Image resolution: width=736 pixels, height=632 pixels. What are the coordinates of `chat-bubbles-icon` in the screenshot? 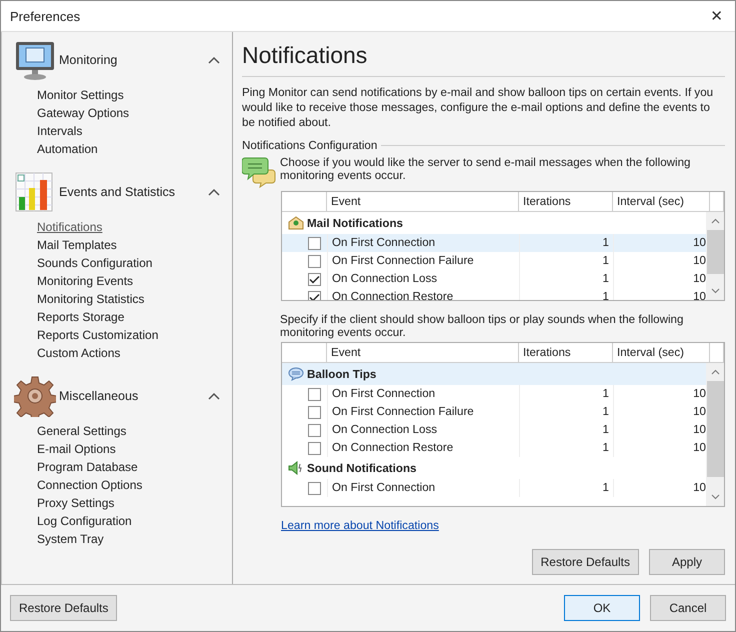 It's located at (259, 172).